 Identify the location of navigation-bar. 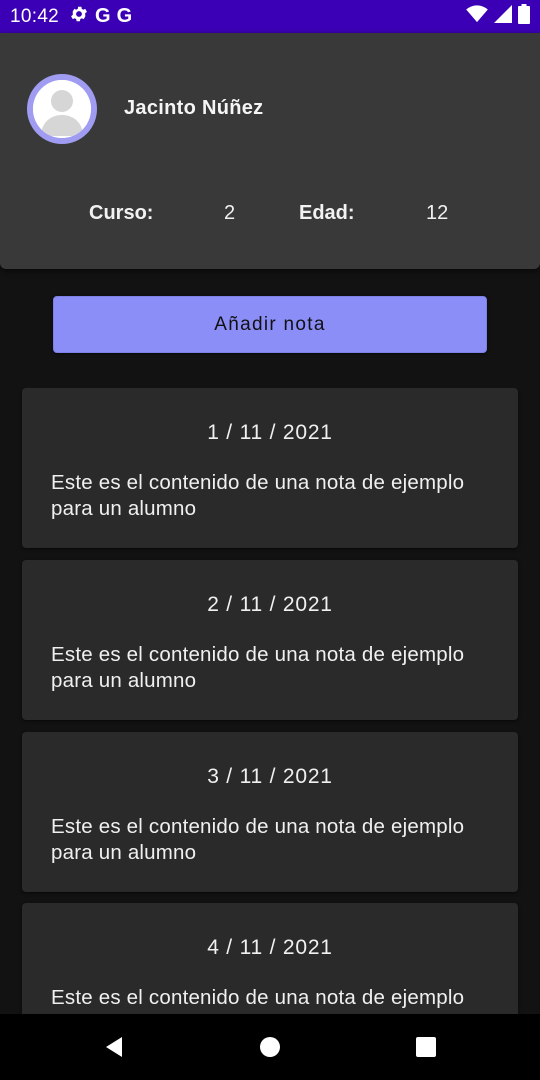
(270, 1047).